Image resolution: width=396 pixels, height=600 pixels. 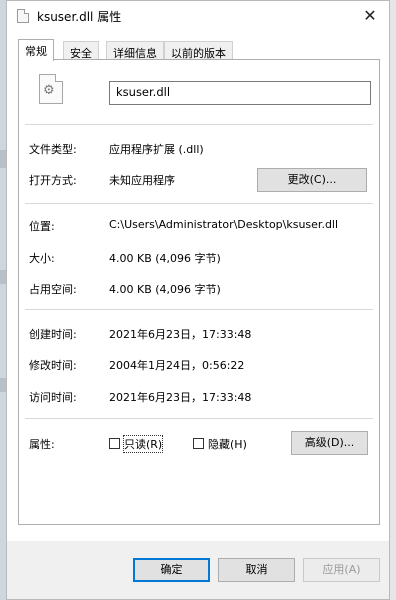 I want to click on gear-icon: ⚙, so click(x=49, y=90).